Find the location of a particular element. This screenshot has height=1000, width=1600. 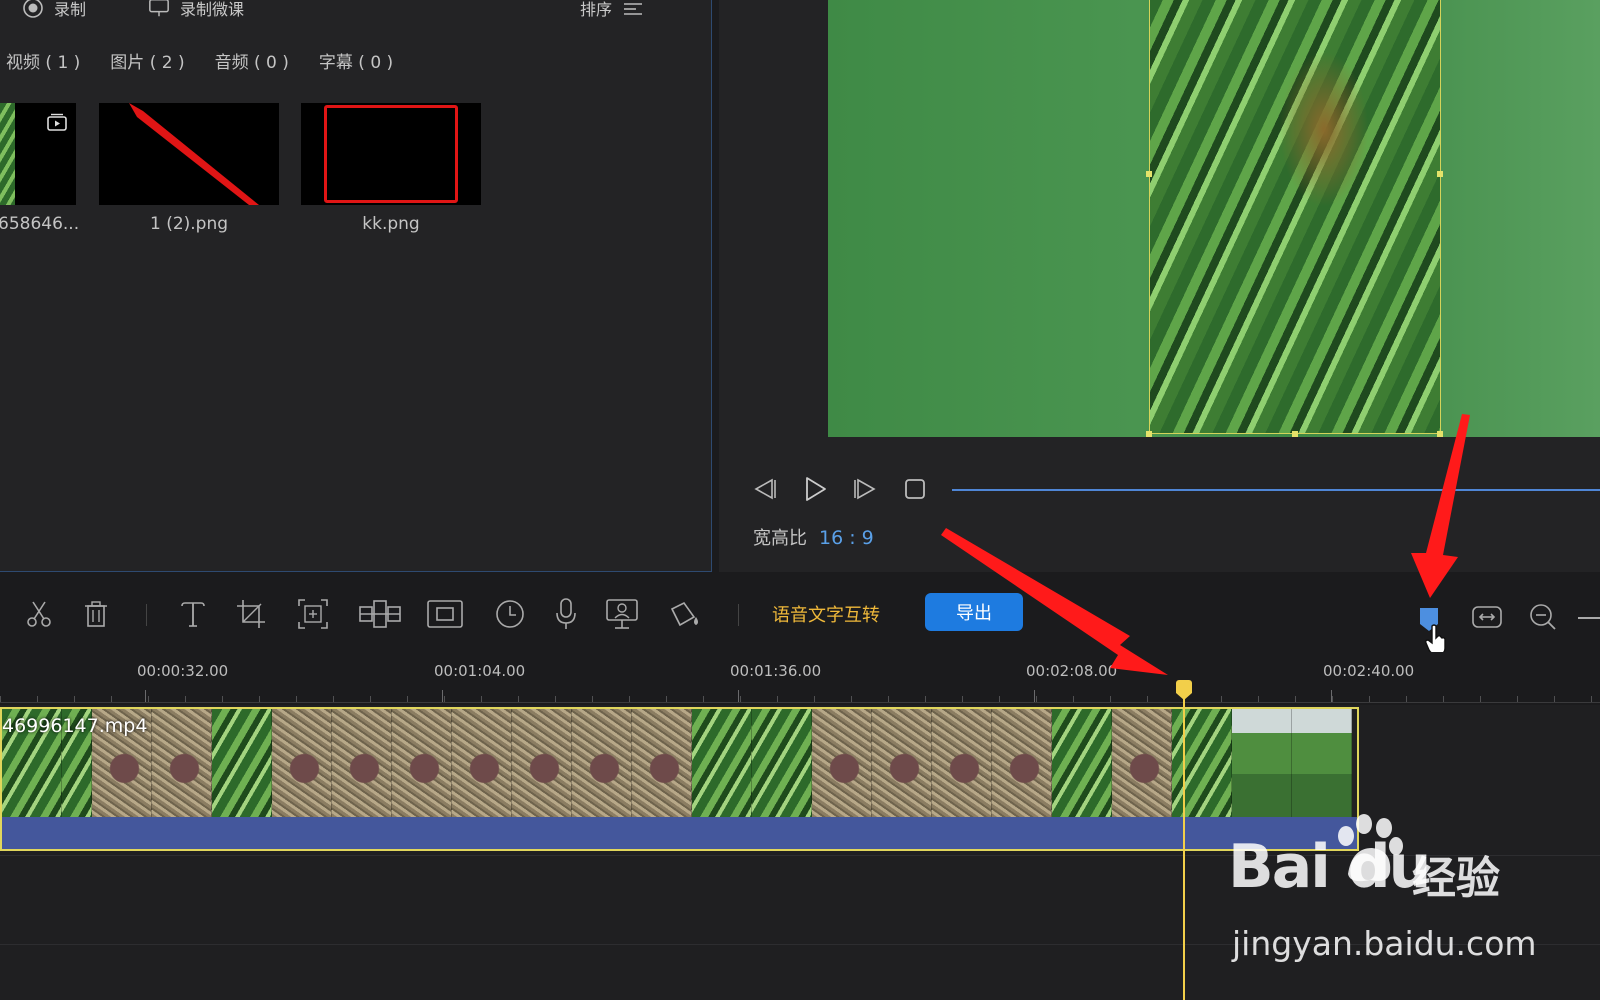

video-clip: 46996147.mp4 is located at coordinates (679, 779).